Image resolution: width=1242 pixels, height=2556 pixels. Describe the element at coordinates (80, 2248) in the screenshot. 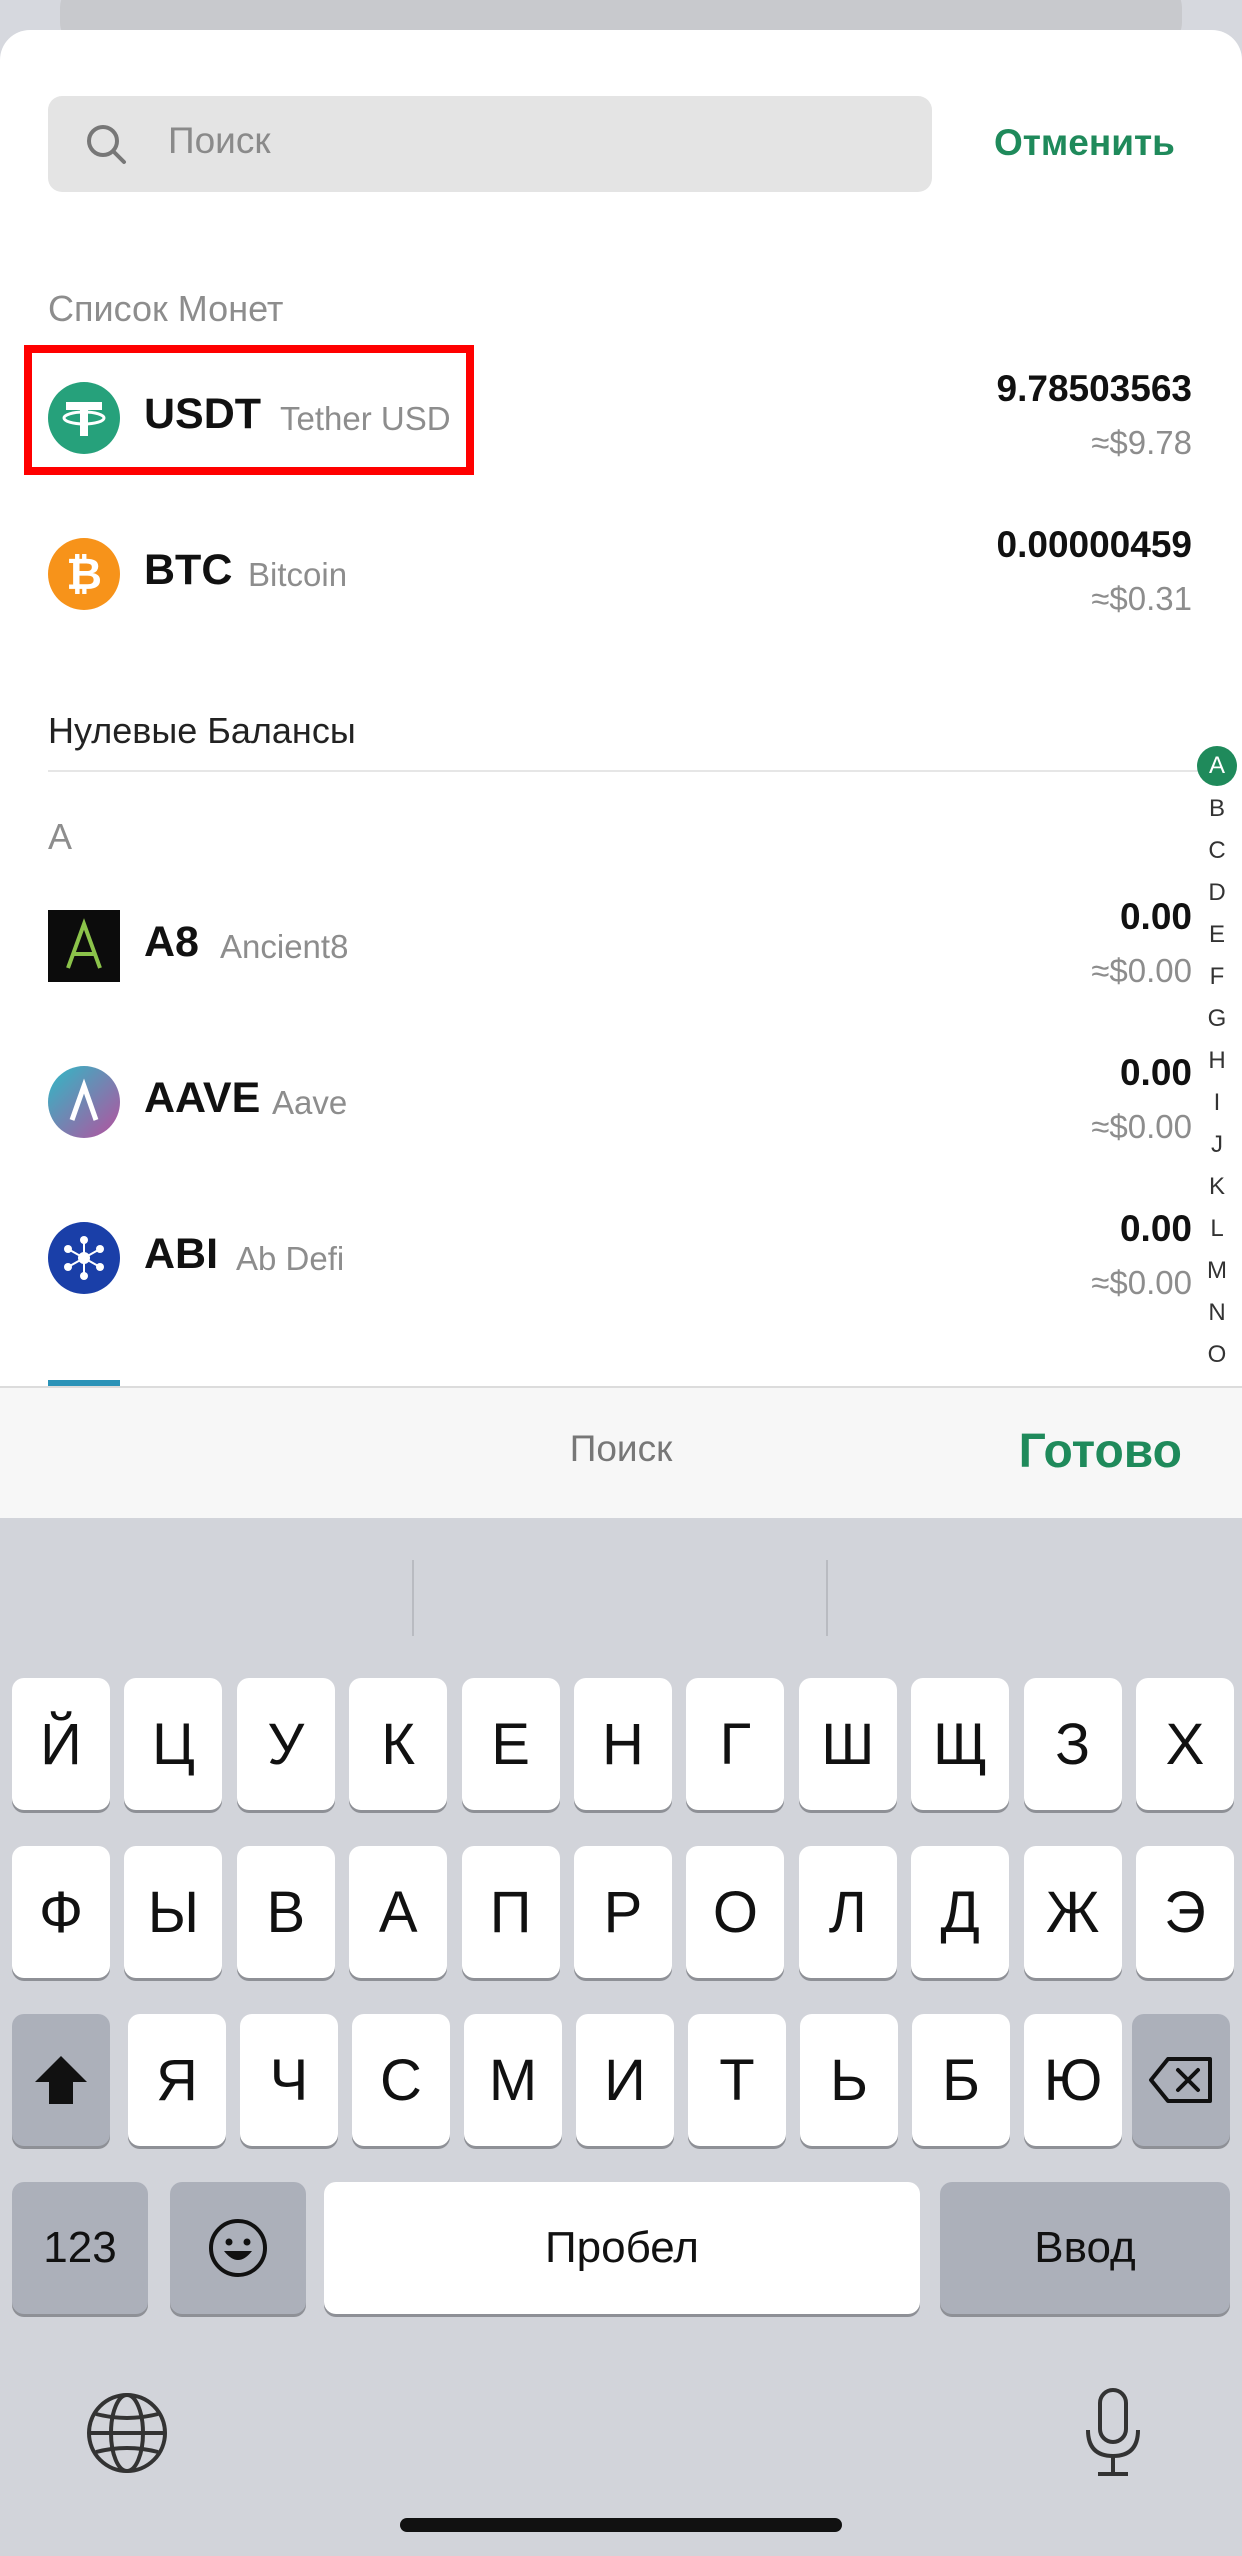

I see `numbers-key: 123` at that location.